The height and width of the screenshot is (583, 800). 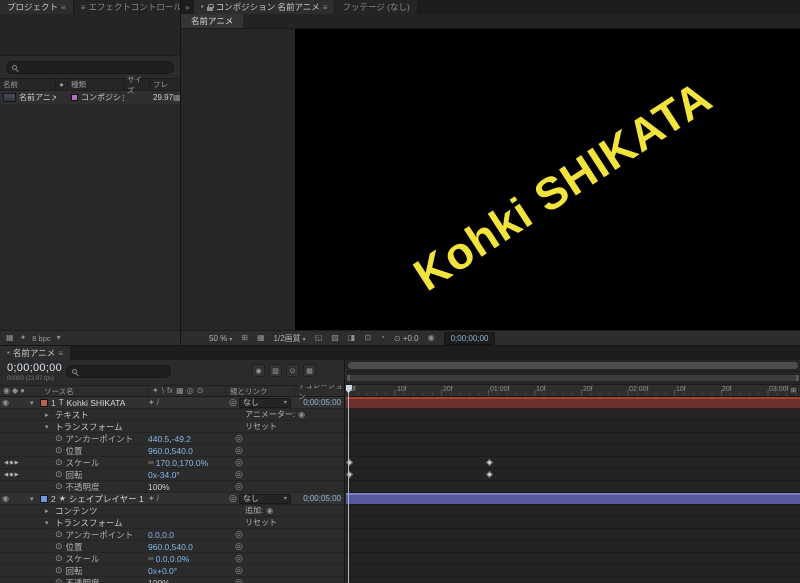 I want to click on duration-header: デュレーション, so click(x=319, y=391).